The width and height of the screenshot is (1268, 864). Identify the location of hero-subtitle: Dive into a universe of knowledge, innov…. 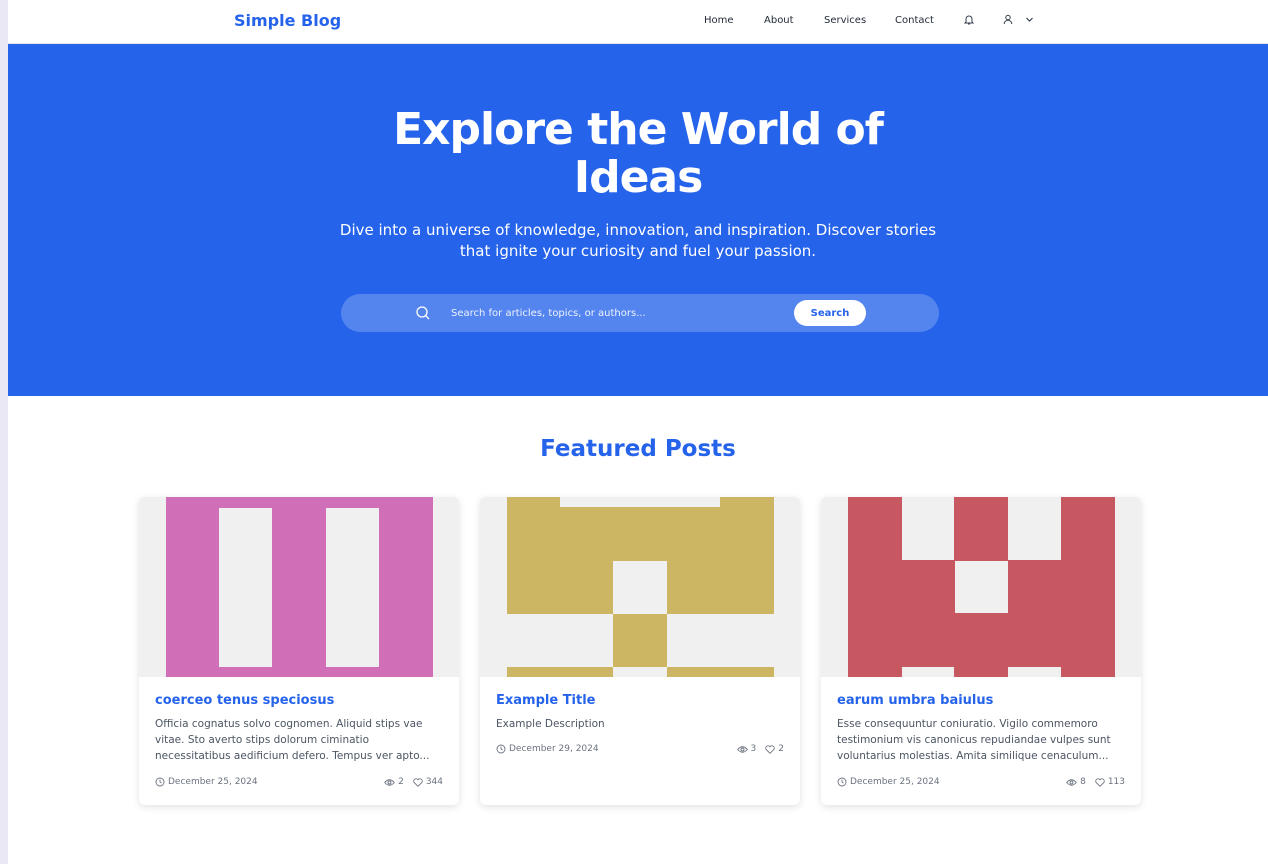
(638, 240).